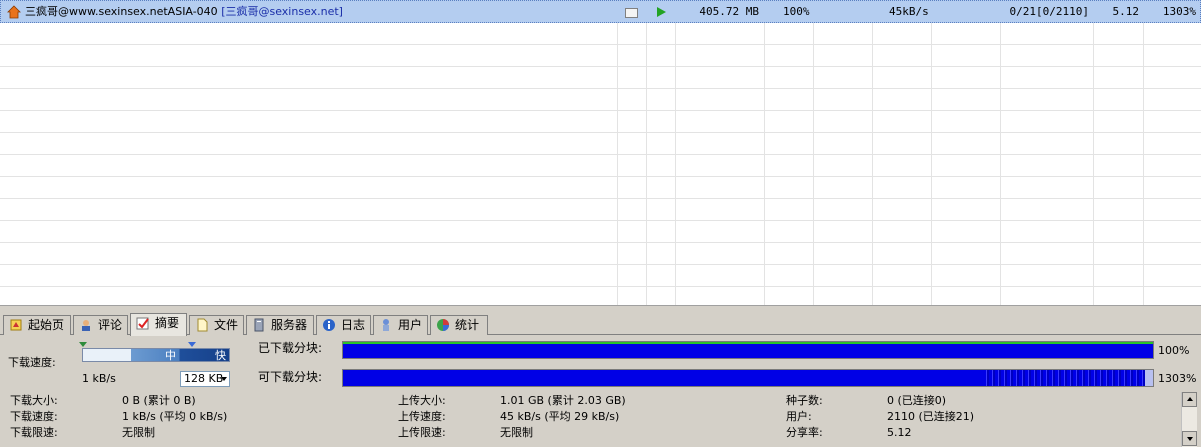 The height and width of the screenshot is (447, 1201). Describe the element at coordinates (386, 325) in the screenshot. I see `users-icon` at that location.